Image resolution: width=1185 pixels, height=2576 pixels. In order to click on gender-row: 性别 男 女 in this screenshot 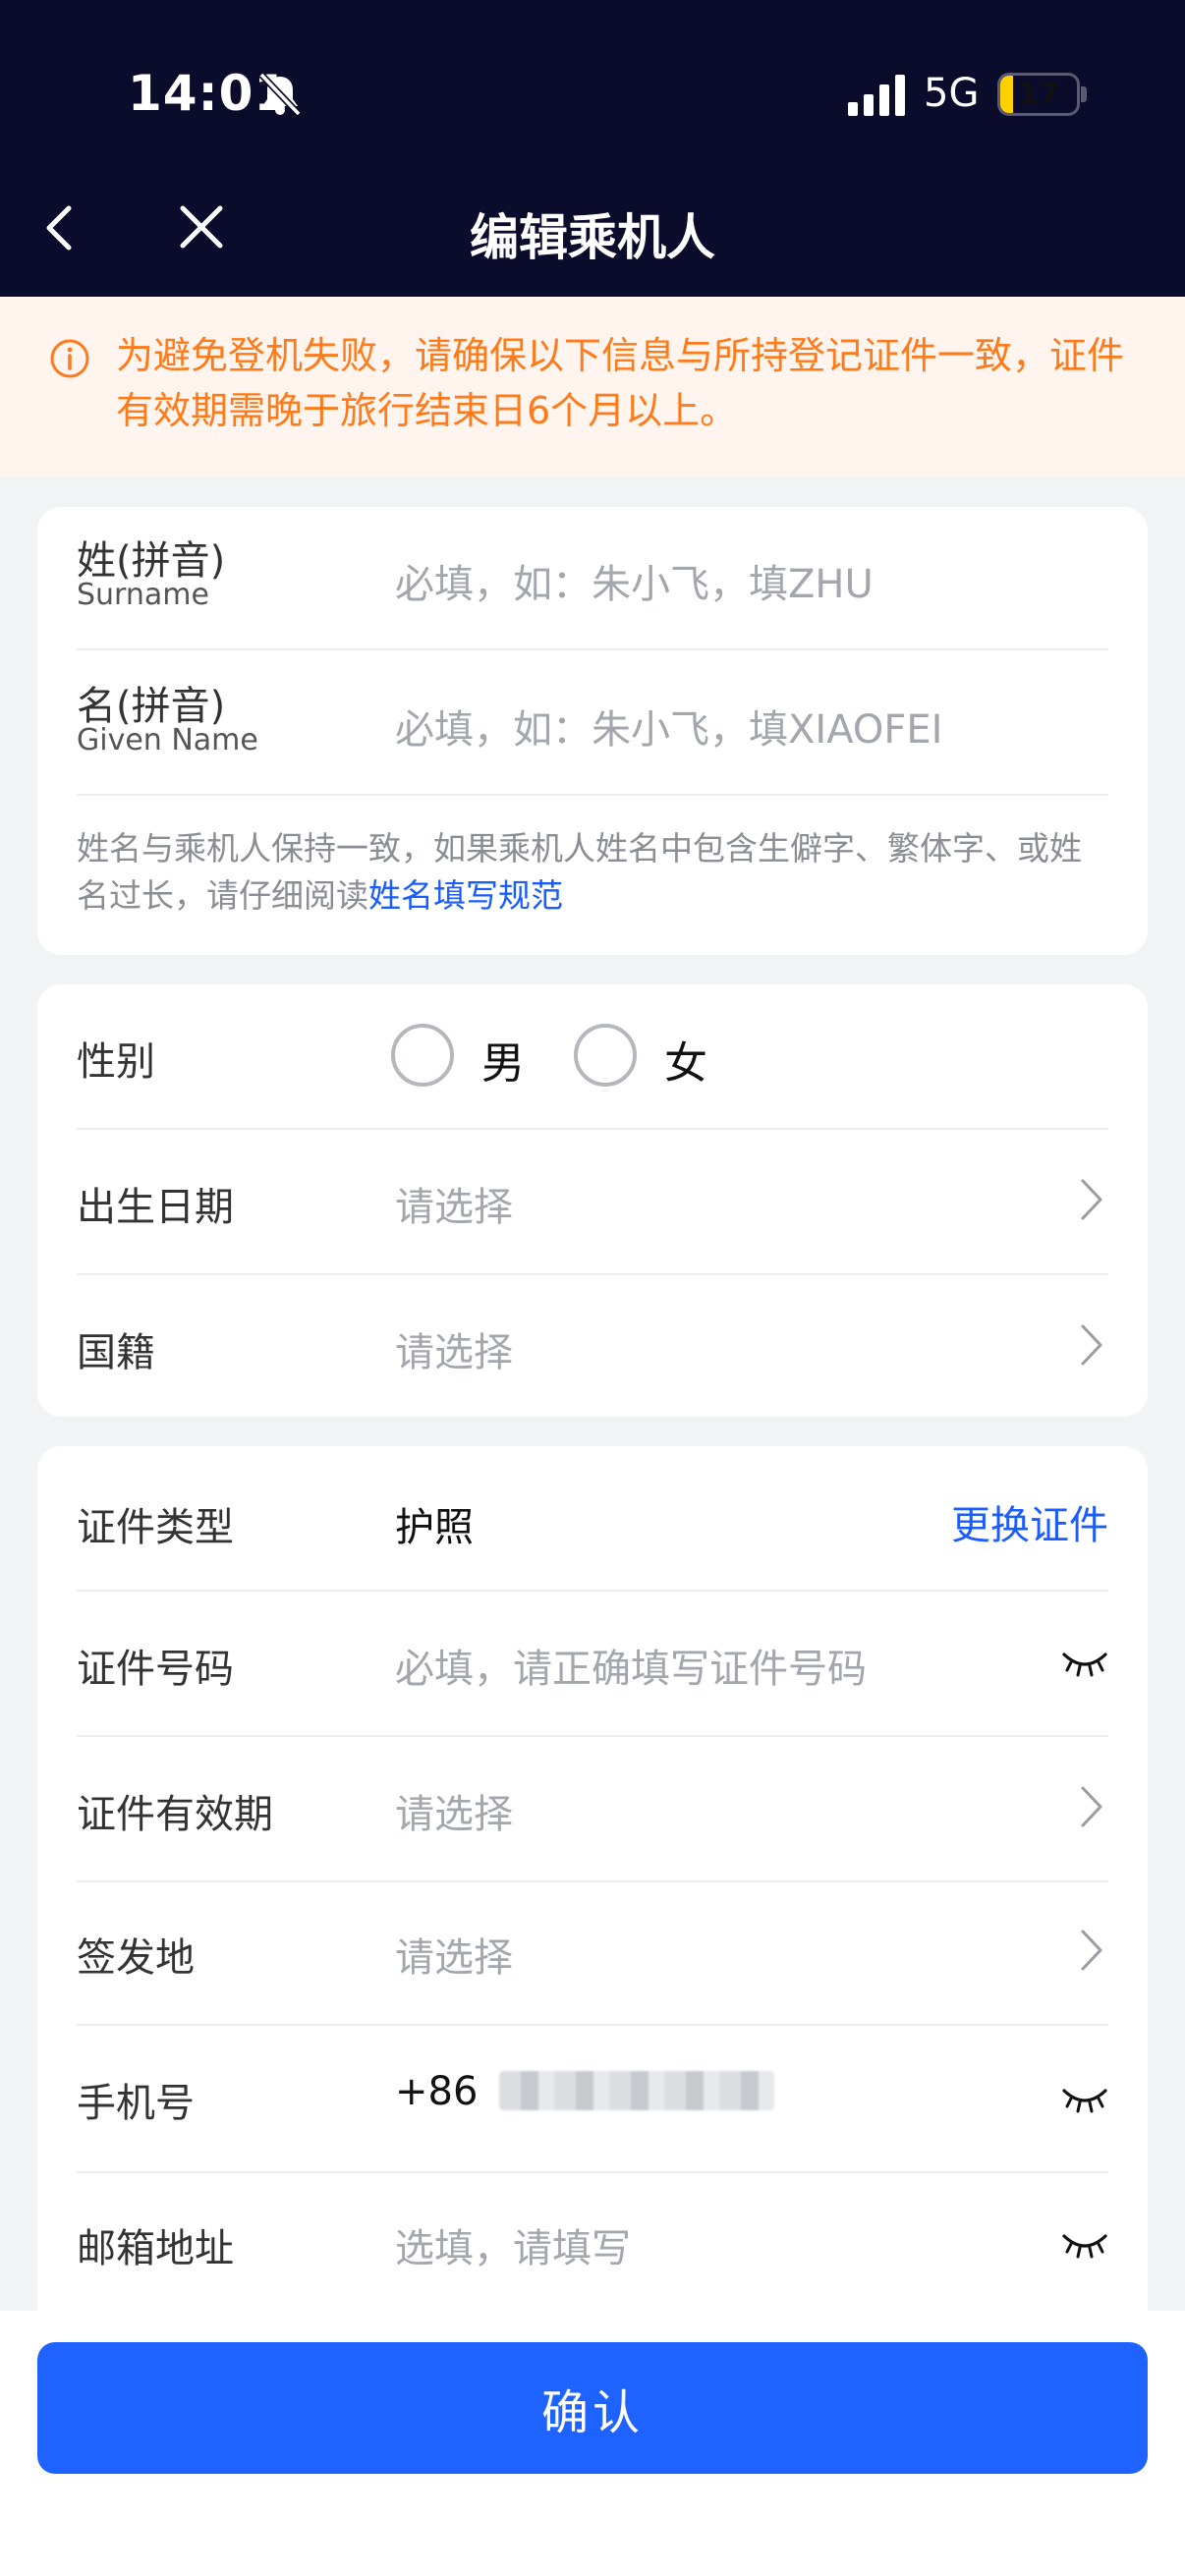, I will do `click(592, 1056)`.